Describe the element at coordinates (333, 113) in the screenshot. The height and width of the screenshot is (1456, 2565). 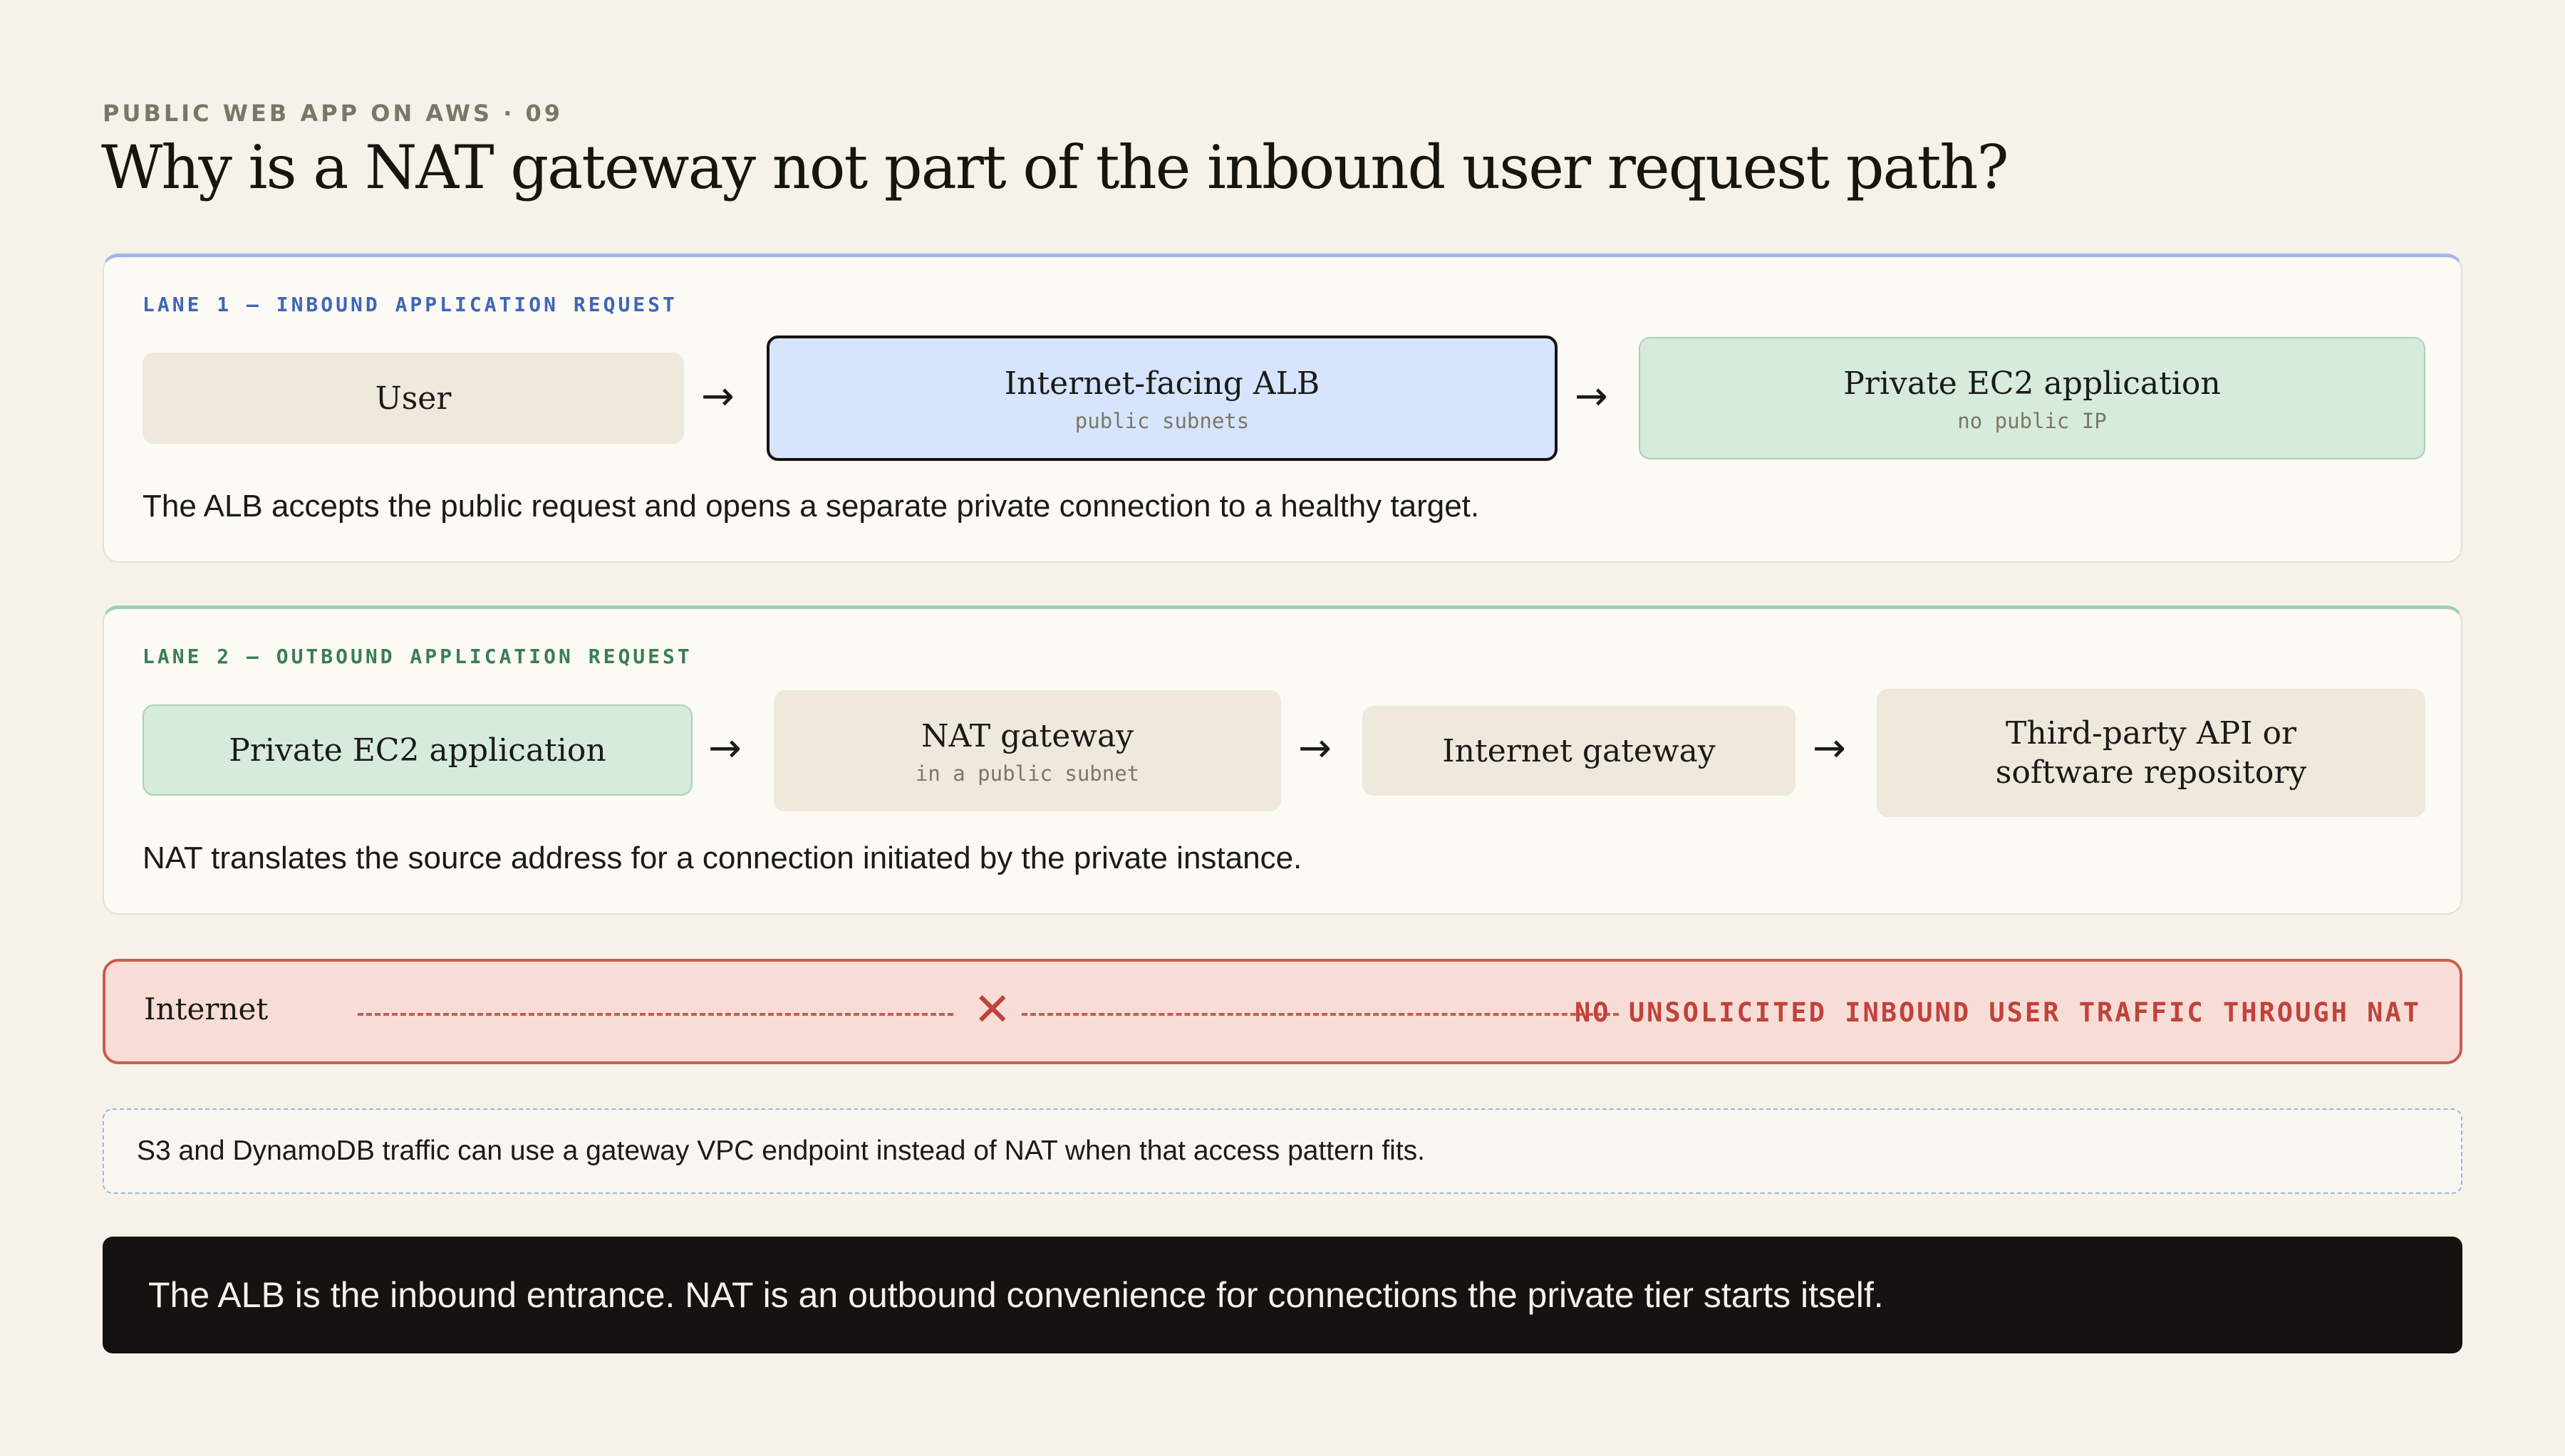
I see `eyebrow: PUBLIC WEB APP ON AWS · 09` at that location.